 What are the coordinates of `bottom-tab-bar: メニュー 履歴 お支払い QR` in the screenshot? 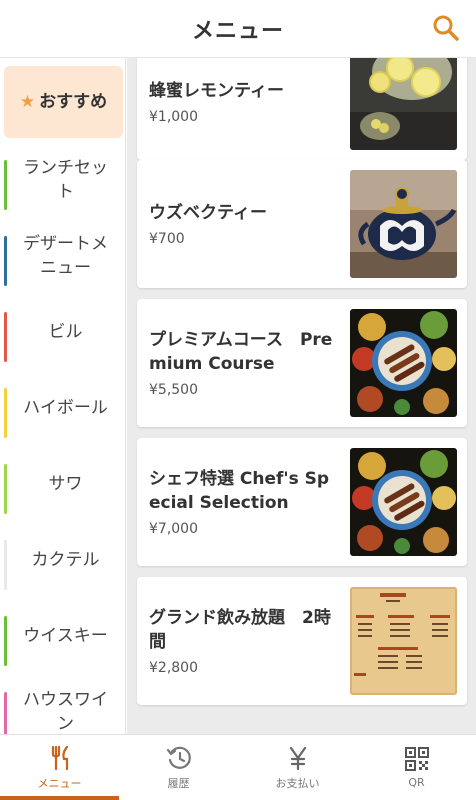 It's located at (238, 767).